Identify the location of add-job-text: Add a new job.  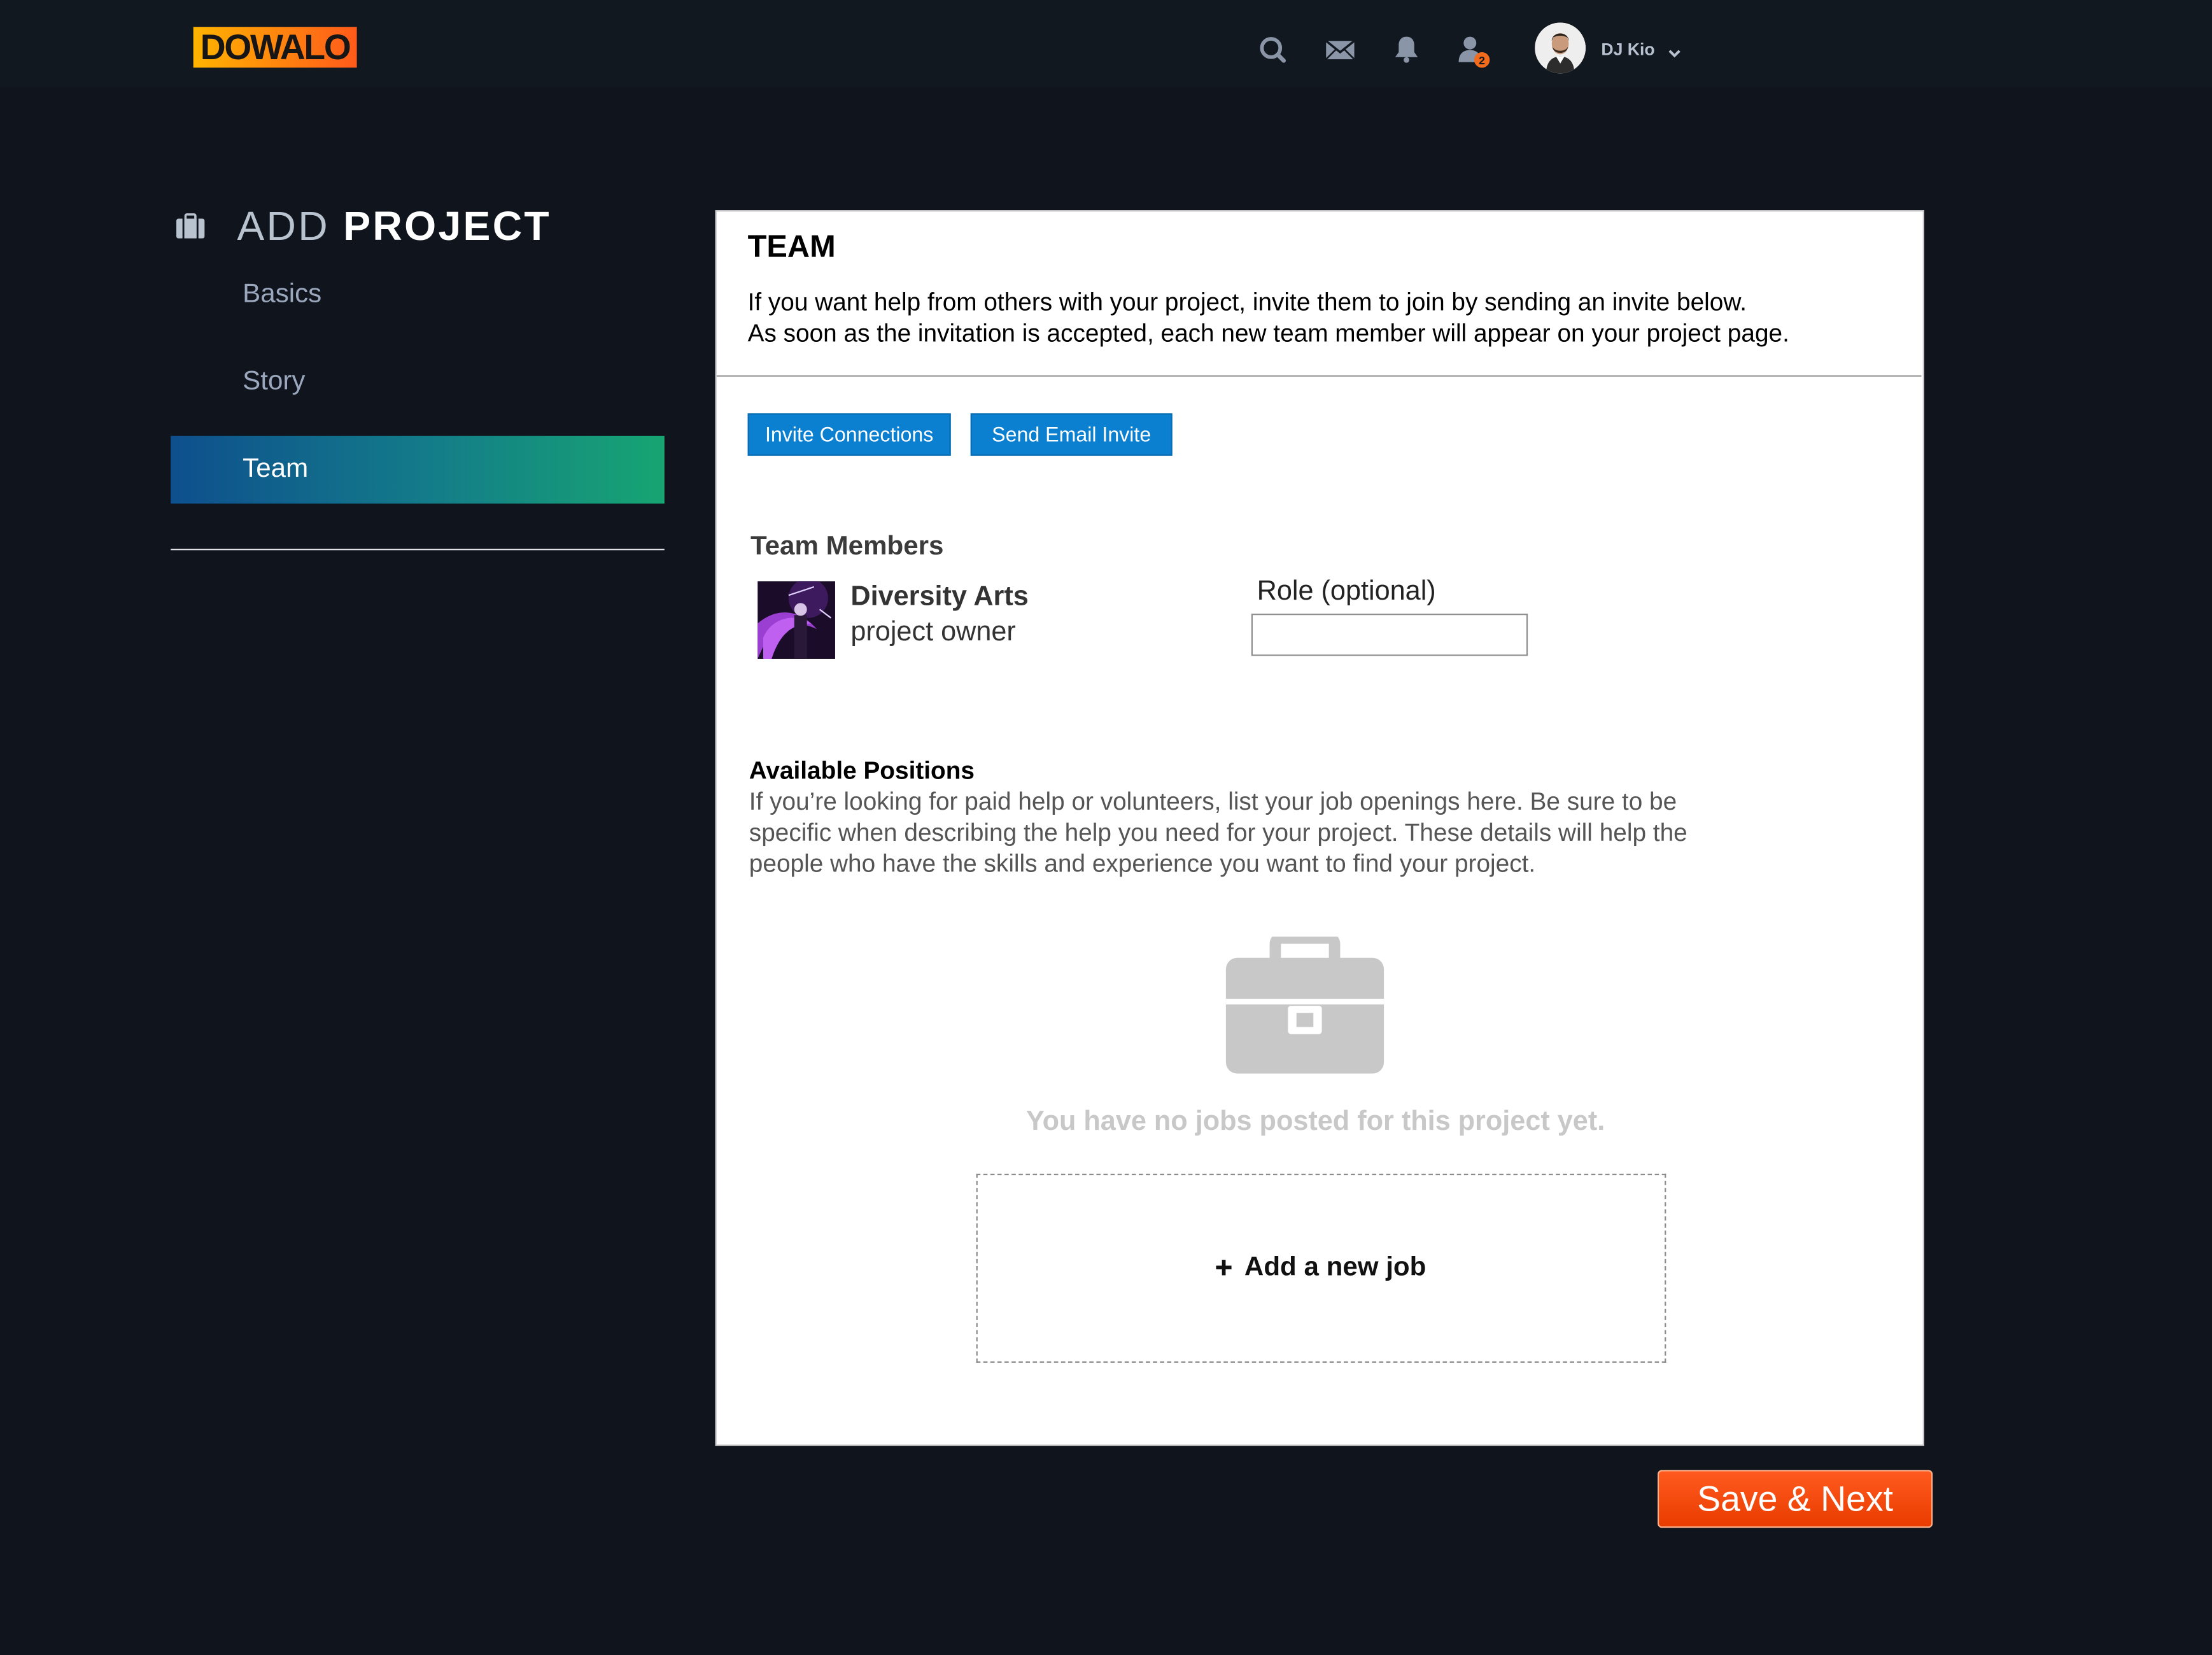
(1335, 1267).